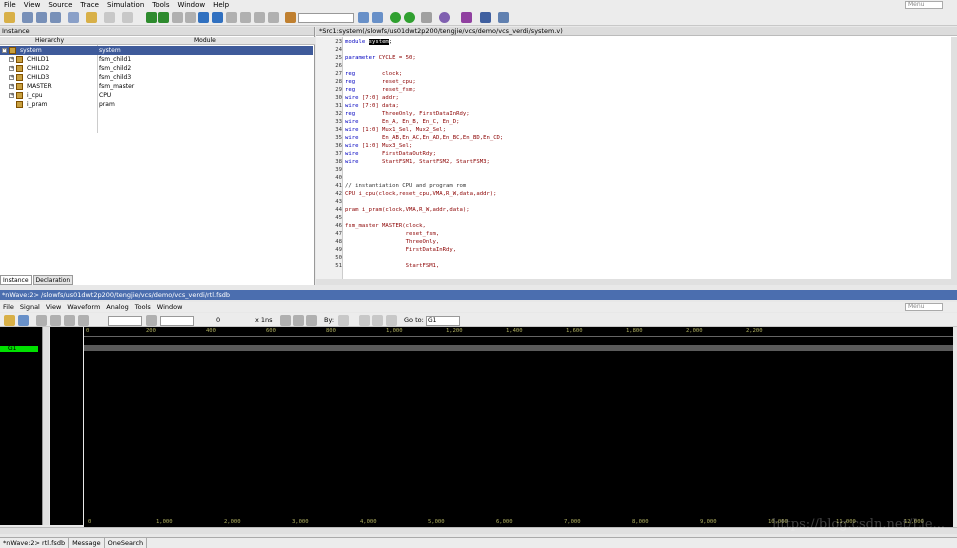 This screenshot has width=957, height=548. Describe the element at coordinates (616, 242) in the screenshot. I see `code-line: 48 ThreeOnly,` at that location.